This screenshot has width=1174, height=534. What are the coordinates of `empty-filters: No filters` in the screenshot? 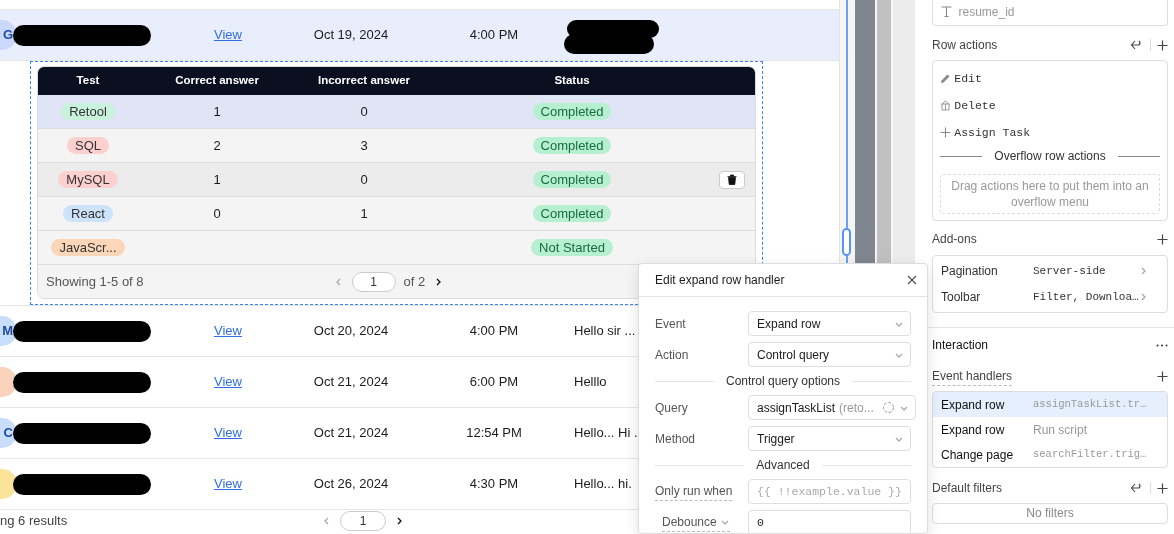 It's located at (1050, 513).